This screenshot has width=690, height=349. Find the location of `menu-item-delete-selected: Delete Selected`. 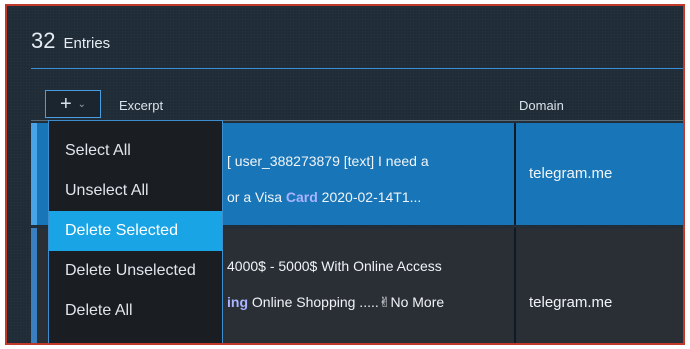

menu-item-delete-selected: Delete Selected is located at coordinates (135, 231).